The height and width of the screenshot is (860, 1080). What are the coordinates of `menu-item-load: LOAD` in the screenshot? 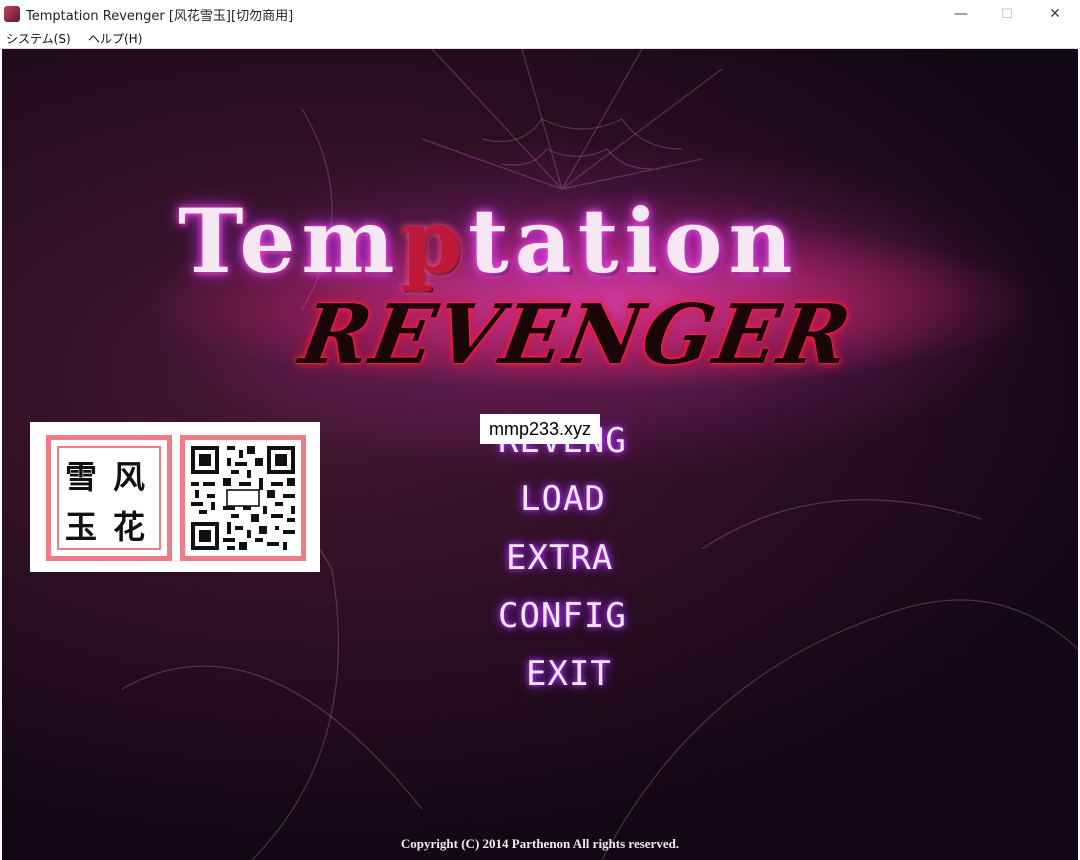 It's located at (563, 499).